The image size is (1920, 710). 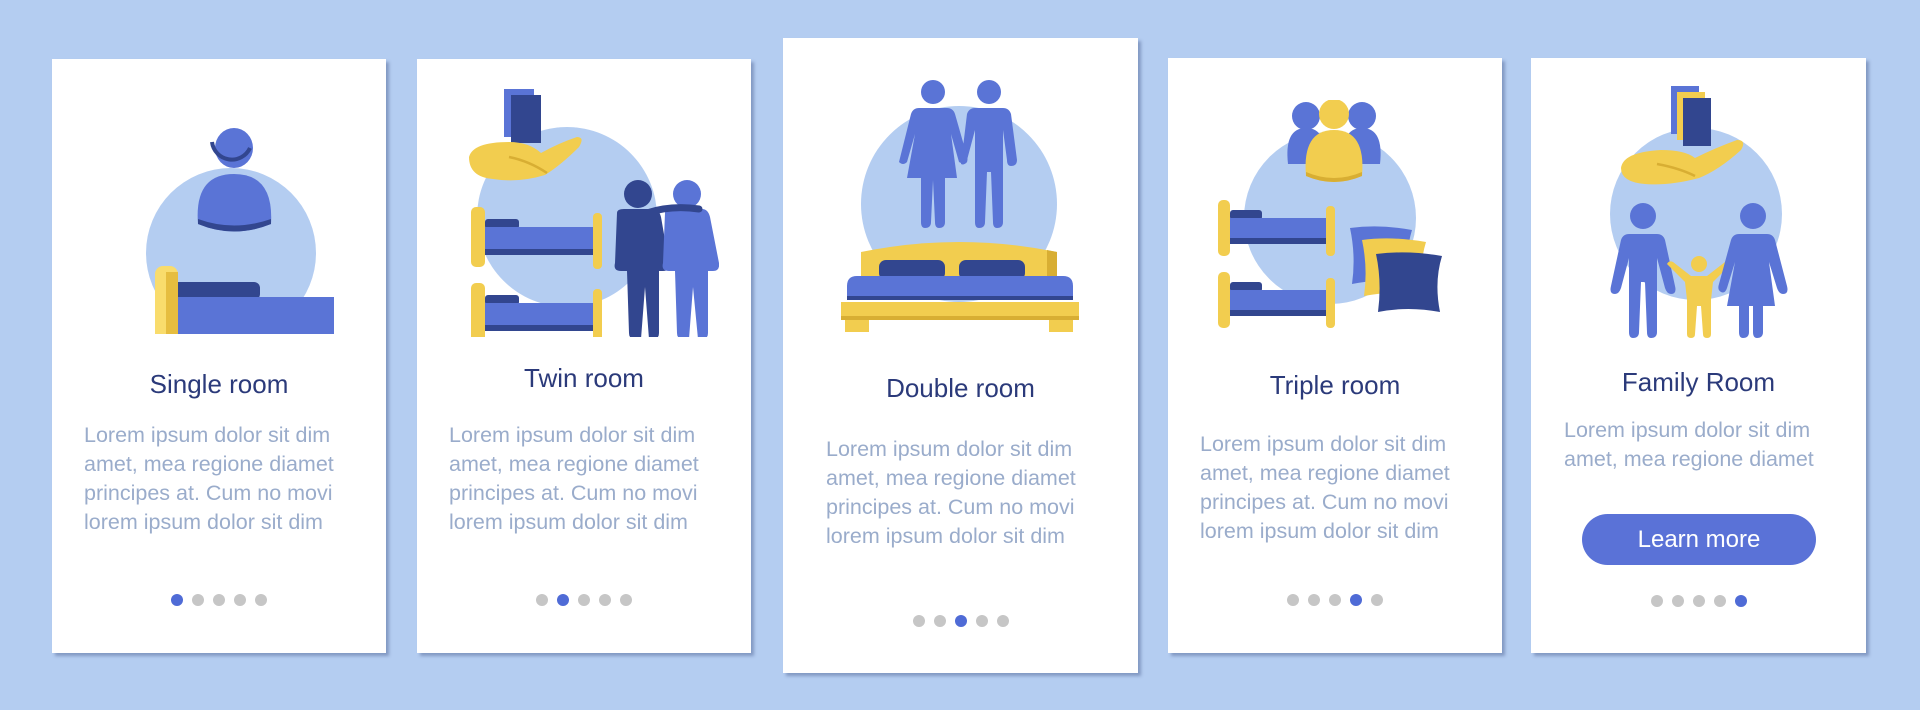 What do you see at coordinates (219, 219) in the screenshot?
I see `single-bed-person-icon` at bounding box center [219, 219].